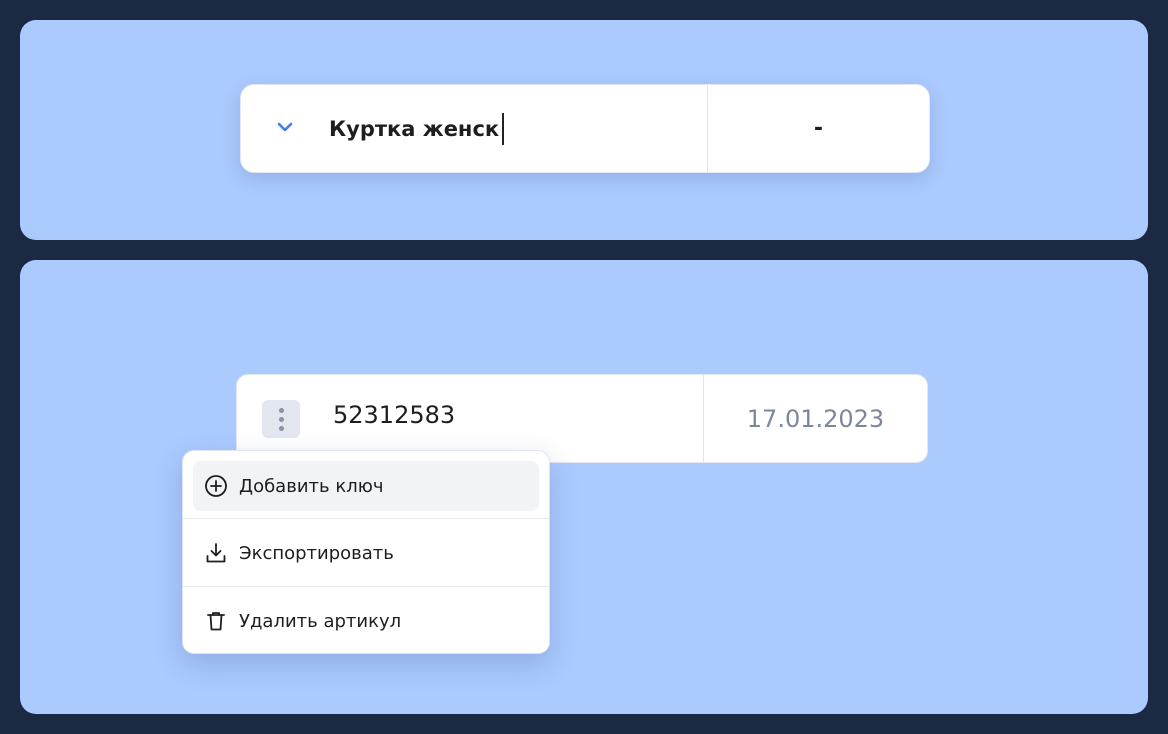 The width and height of the screenshot is (1168, 734). I want to click on download-icon, so click(216, 553).